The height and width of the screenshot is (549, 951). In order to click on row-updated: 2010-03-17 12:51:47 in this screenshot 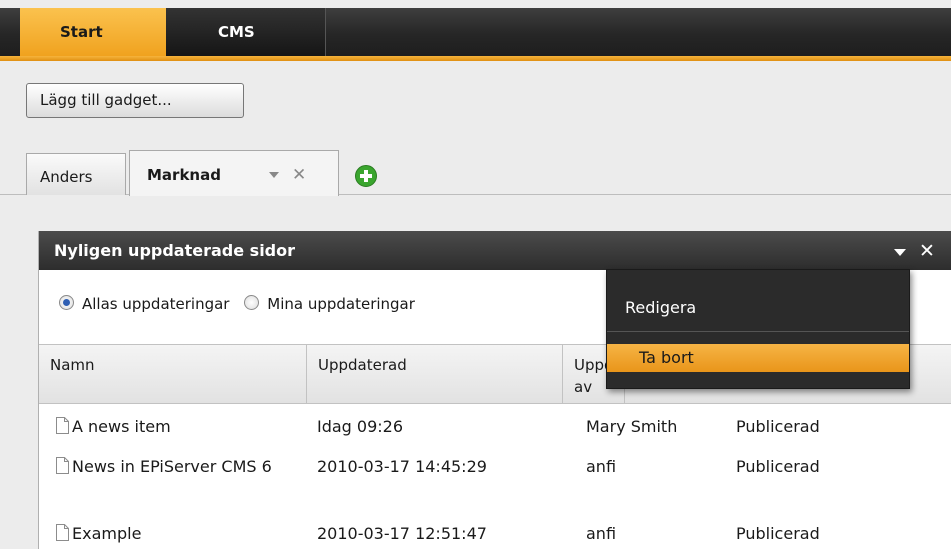, I will do `click(402, 533)`.